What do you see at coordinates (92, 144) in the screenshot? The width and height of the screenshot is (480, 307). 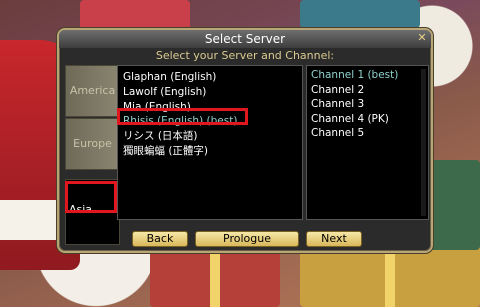 I see `region-tab-europe: Europe` at bounding box center [92, 144].